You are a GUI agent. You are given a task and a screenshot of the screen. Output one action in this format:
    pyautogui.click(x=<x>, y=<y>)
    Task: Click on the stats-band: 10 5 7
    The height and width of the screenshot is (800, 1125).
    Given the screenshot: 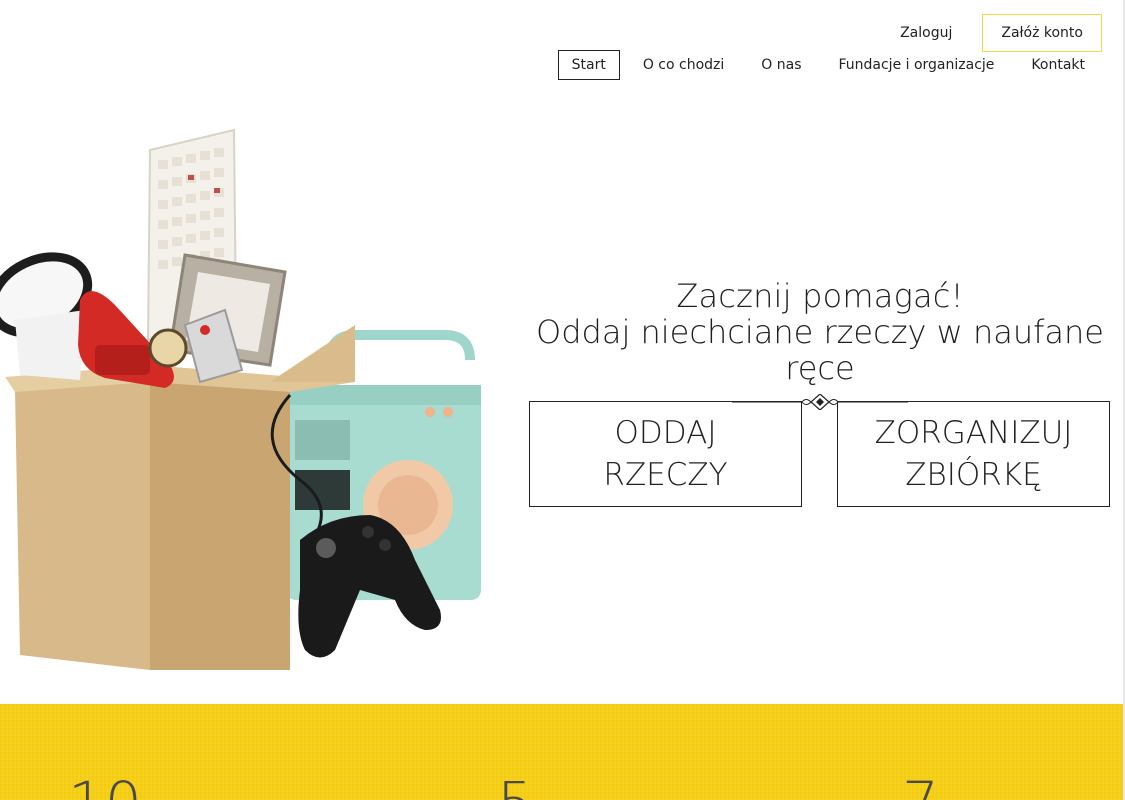 What is the action you would take?
    pyautogui.click(x=562, y=752)
    